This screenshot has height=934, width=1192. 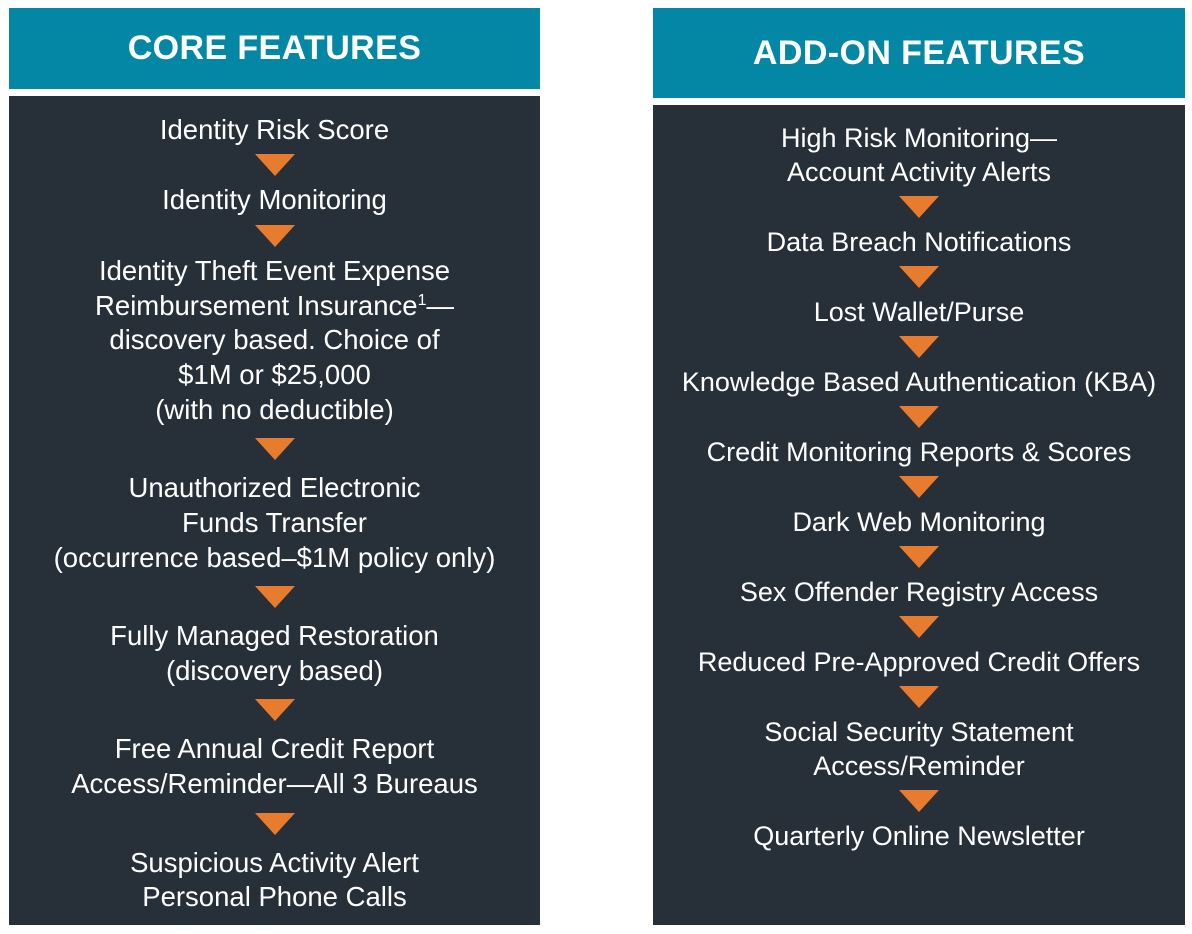 I want to click on feature-item: Sex Offender Registry Access, so click(x=919, y=592).